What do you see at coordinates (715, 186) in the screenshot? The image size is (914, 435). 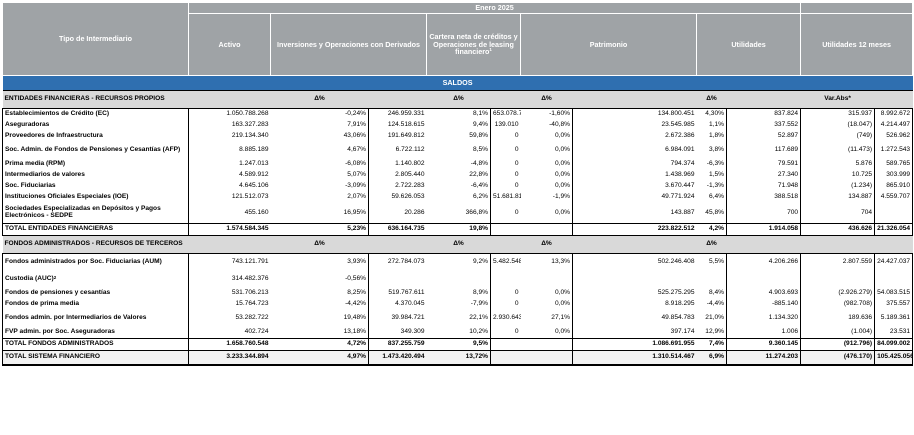 I see `cell-patrimonio-pct: -1,3%` at bounding box center [715, 186].